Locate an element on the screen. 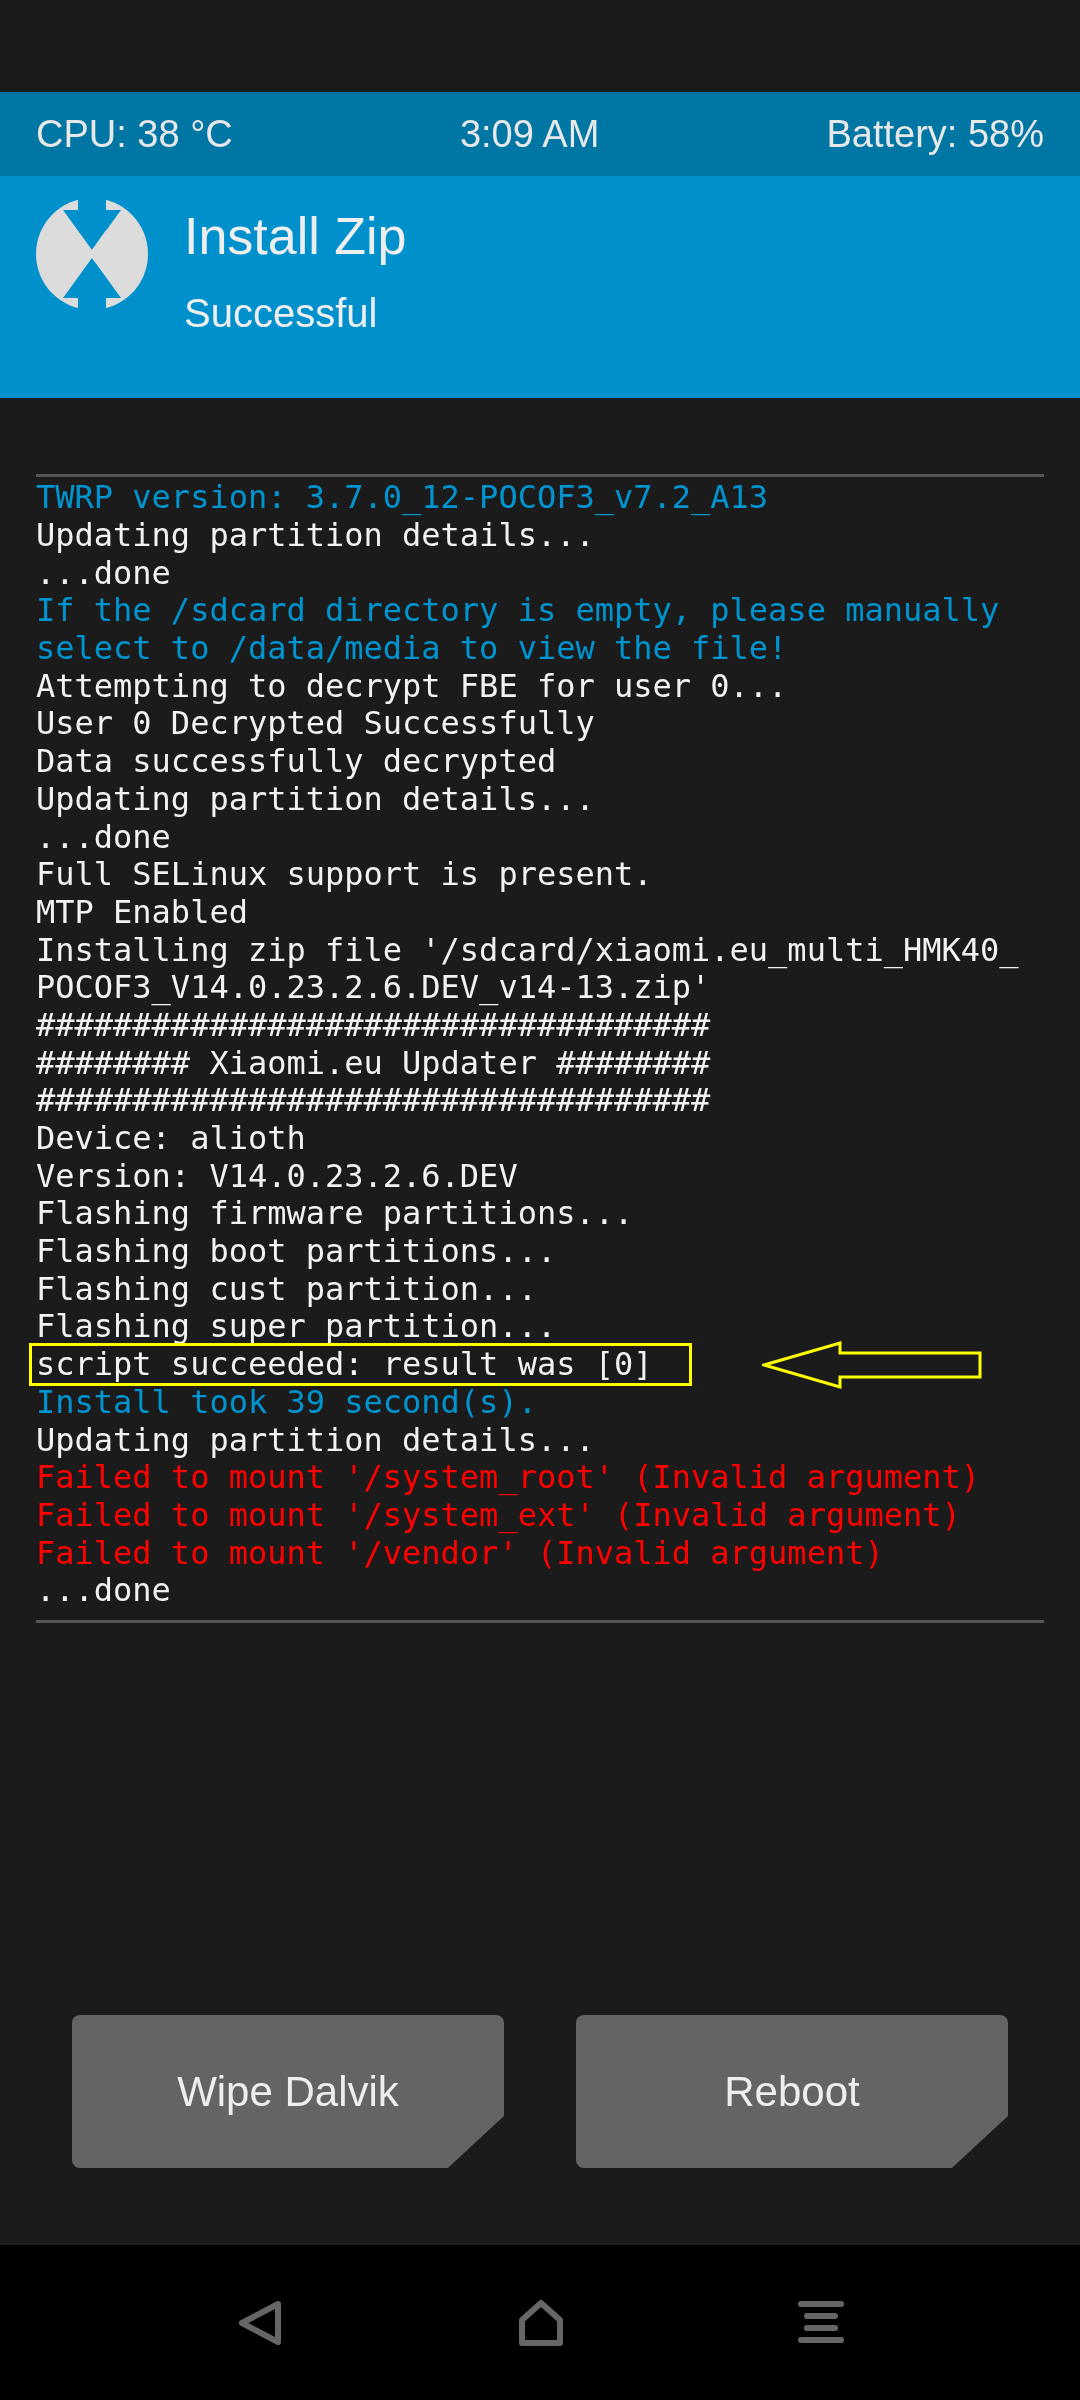  log-line: Failed to mount '/system_ext' (Invalid argument) is located at coordinates (498, 1515).